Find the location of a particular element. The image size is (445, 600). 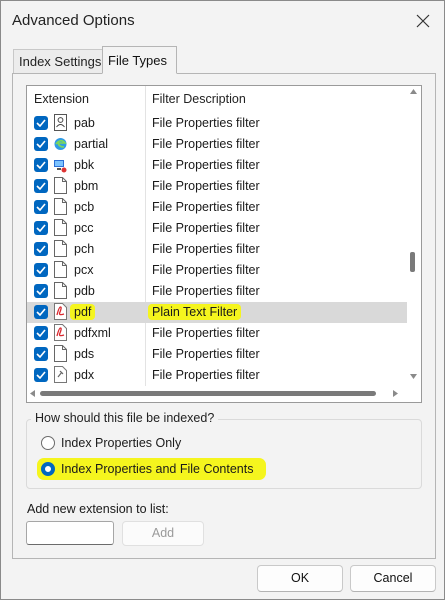

extension-label: pdb is located at coordinates (84, 291).